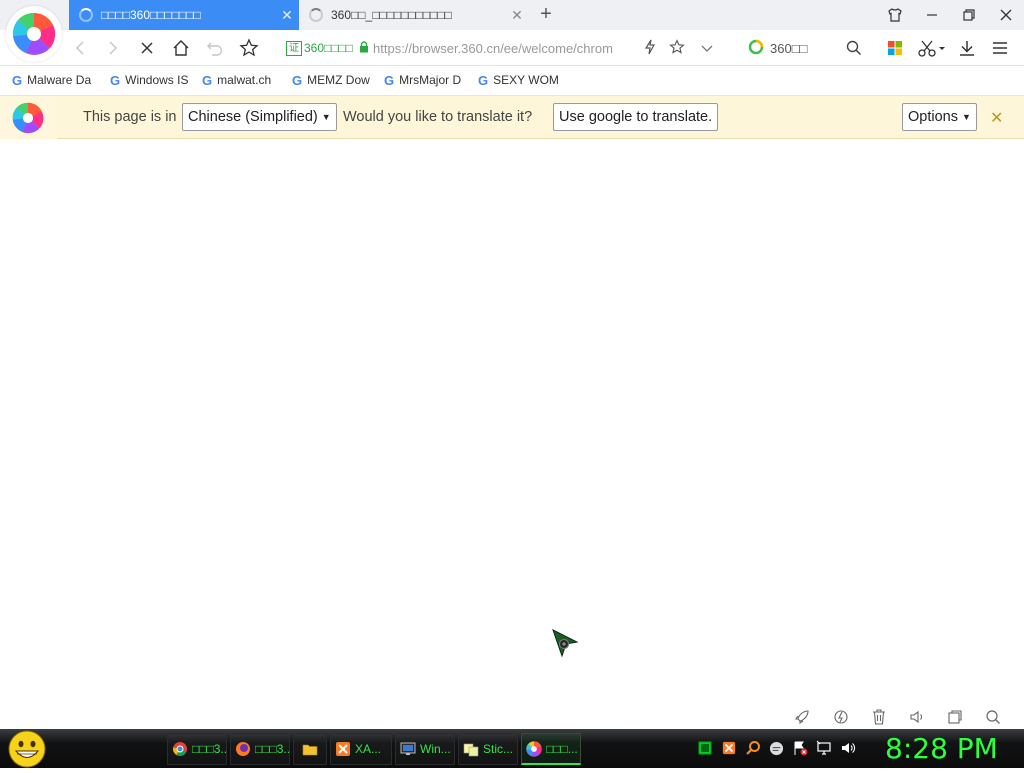 The image size is (1024, 773). I want to click on bookmark-label: MrsMajor D, so click(430, 80).